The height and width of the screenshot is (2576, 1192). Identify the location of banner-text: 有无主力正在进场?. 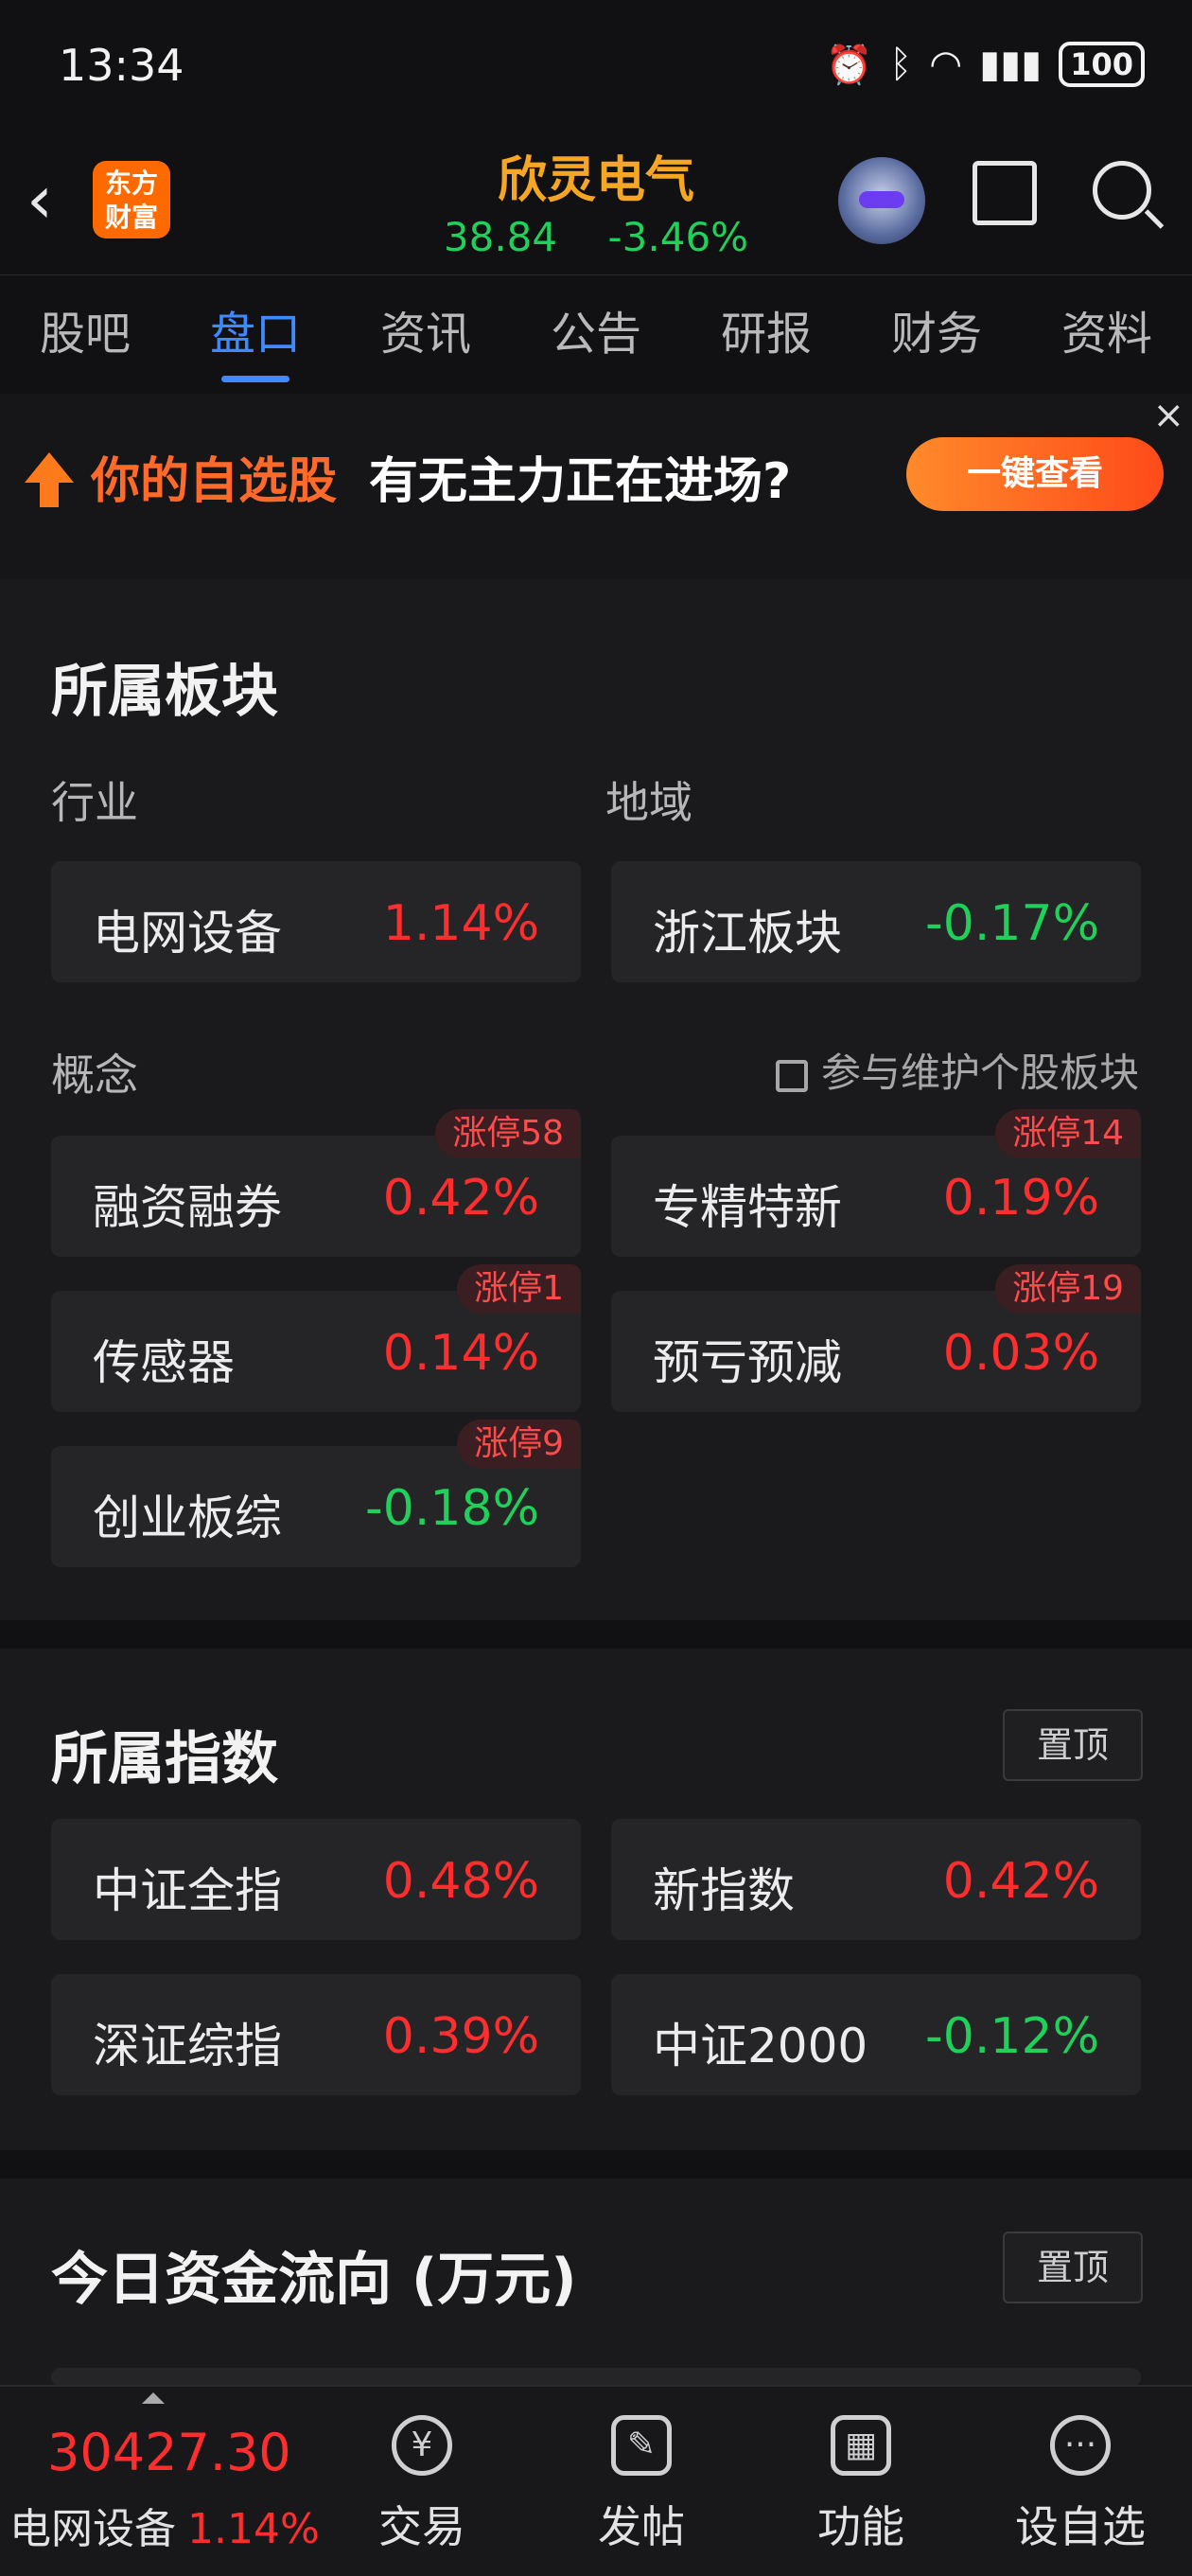
(580, 481).